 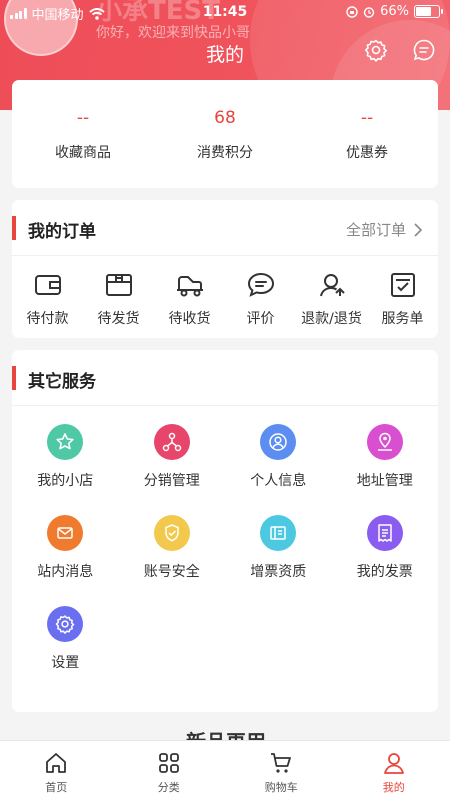 What do you see at coordinates (65, 560) in the screenshot?
I see `service-messages: 站内消息` at bounding box center [65, 560].